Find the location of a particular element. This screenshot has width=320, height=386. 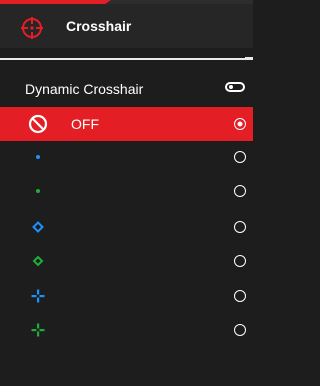

option-cross-blue is located at coordinates (126, 296).